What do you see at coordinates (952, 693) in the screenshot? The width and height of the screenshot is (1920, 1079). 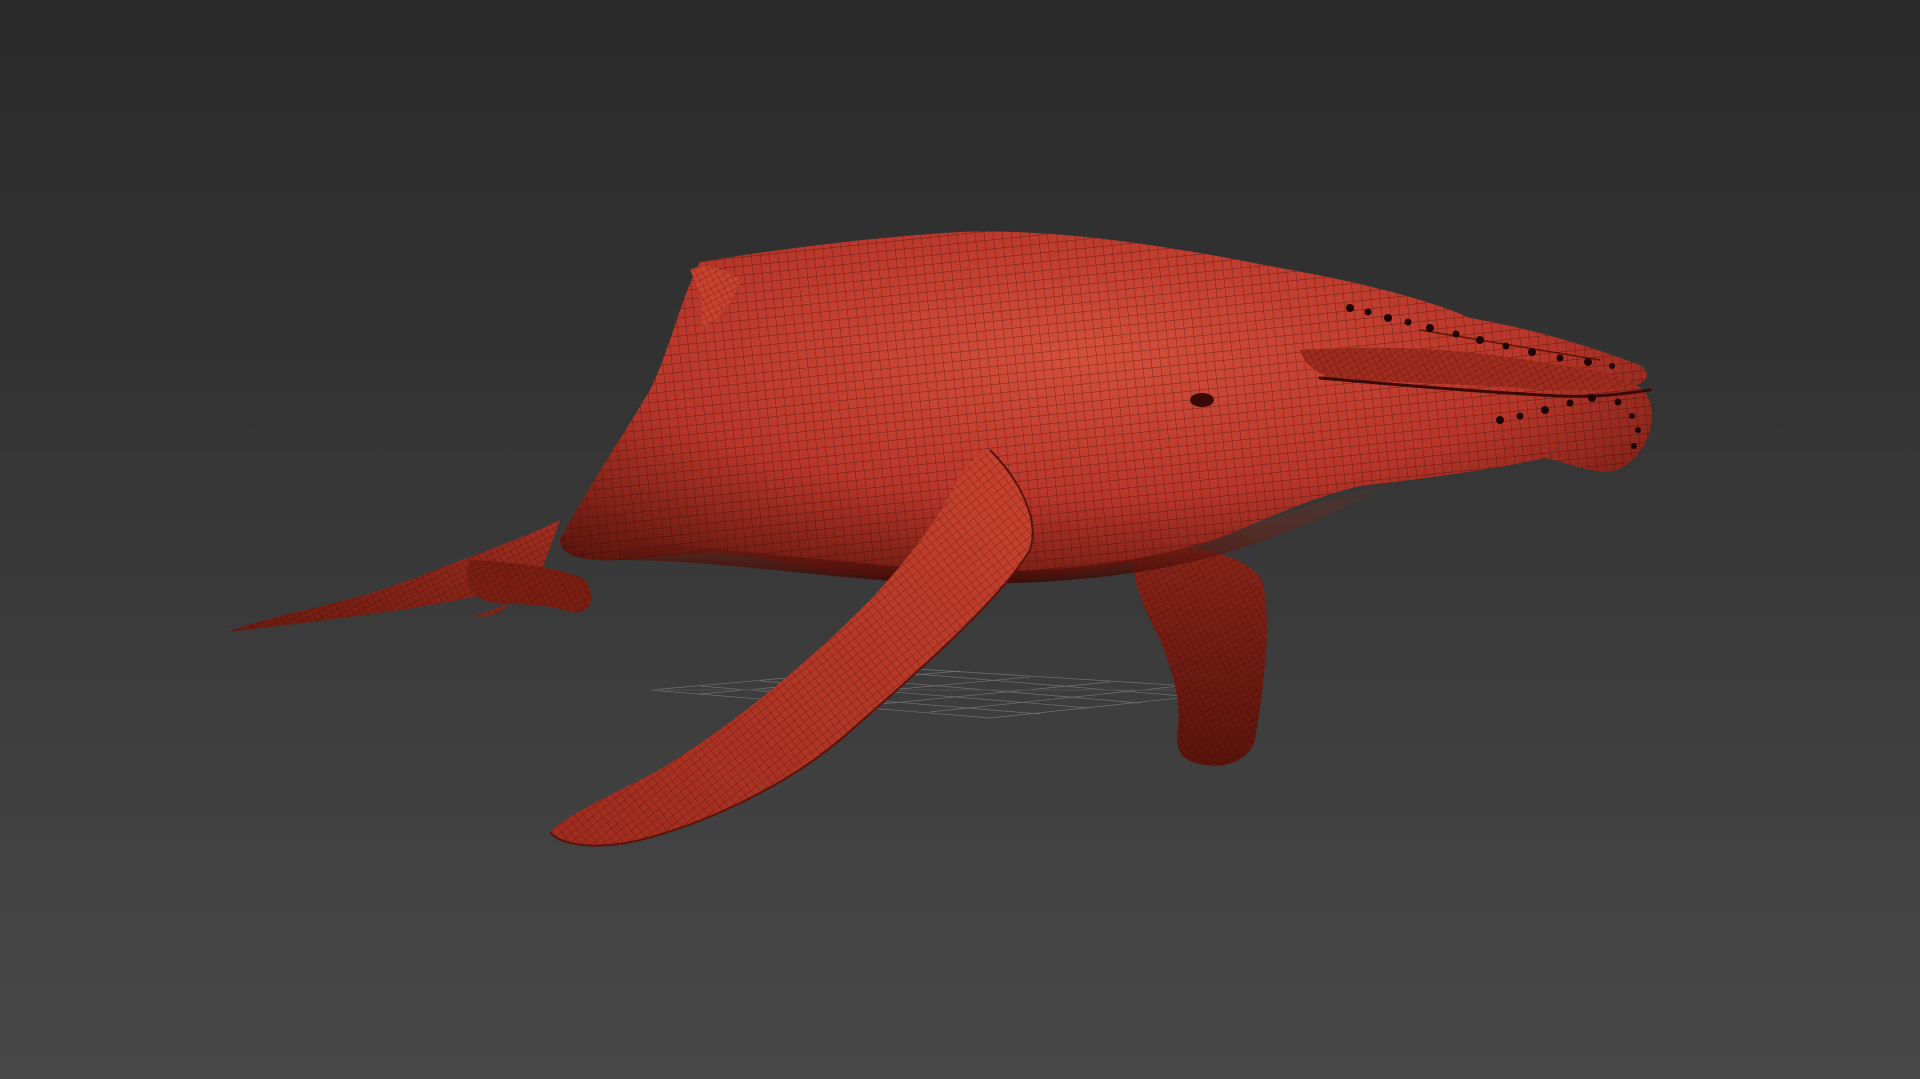 I see `ground-grid` at bounding box center [952, 693].